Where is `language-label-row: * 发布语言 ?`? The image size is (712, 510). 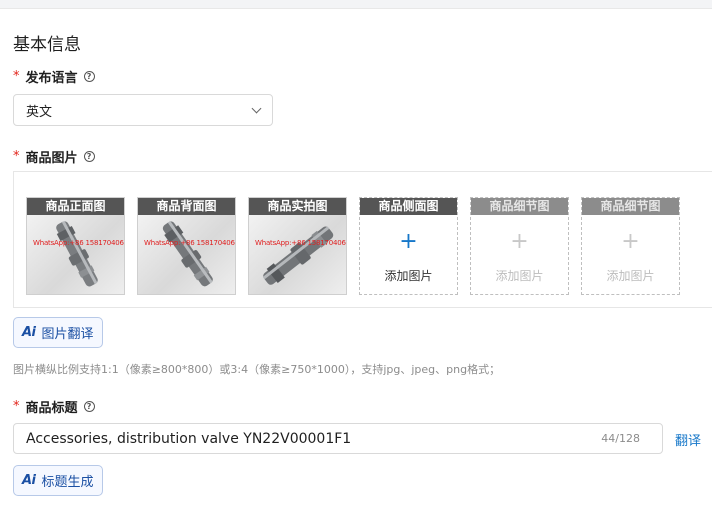
language-label-row: * 发布语言 ? is located at coordinates (54, 76).